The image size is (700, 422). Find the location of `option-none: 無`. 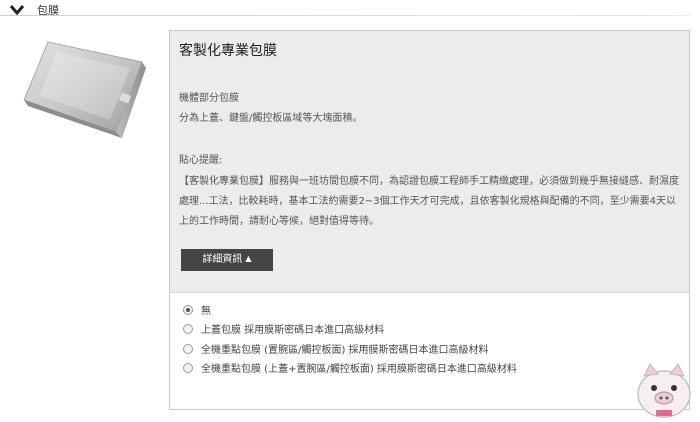

option-none: 無 is located at coordinates (197, 312).